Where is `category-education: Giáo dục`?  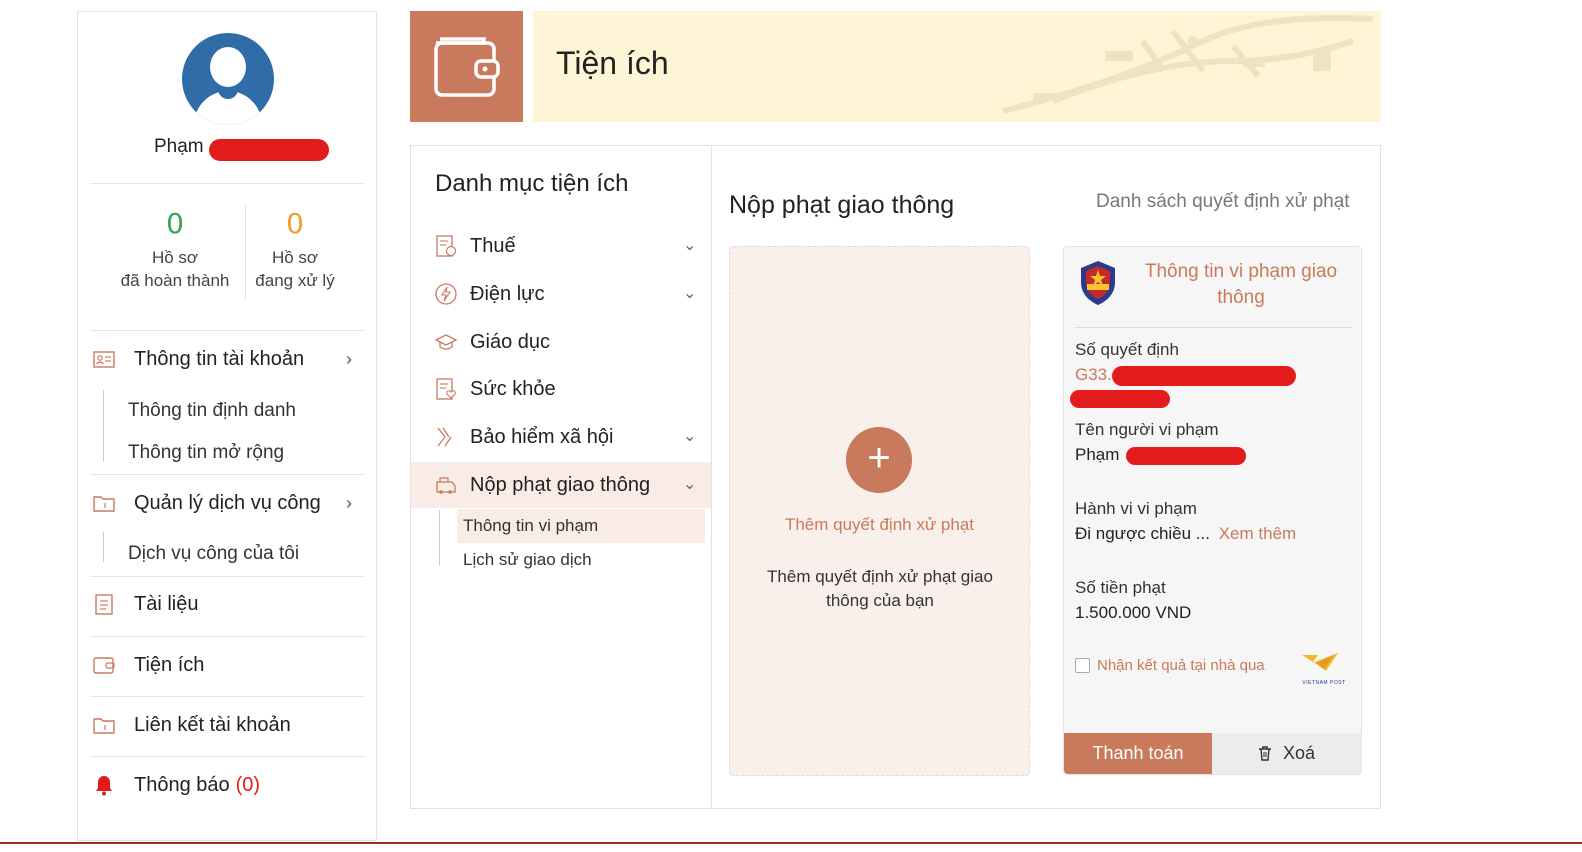
category-education: Giáo dục is located at coordinates (561, 342).